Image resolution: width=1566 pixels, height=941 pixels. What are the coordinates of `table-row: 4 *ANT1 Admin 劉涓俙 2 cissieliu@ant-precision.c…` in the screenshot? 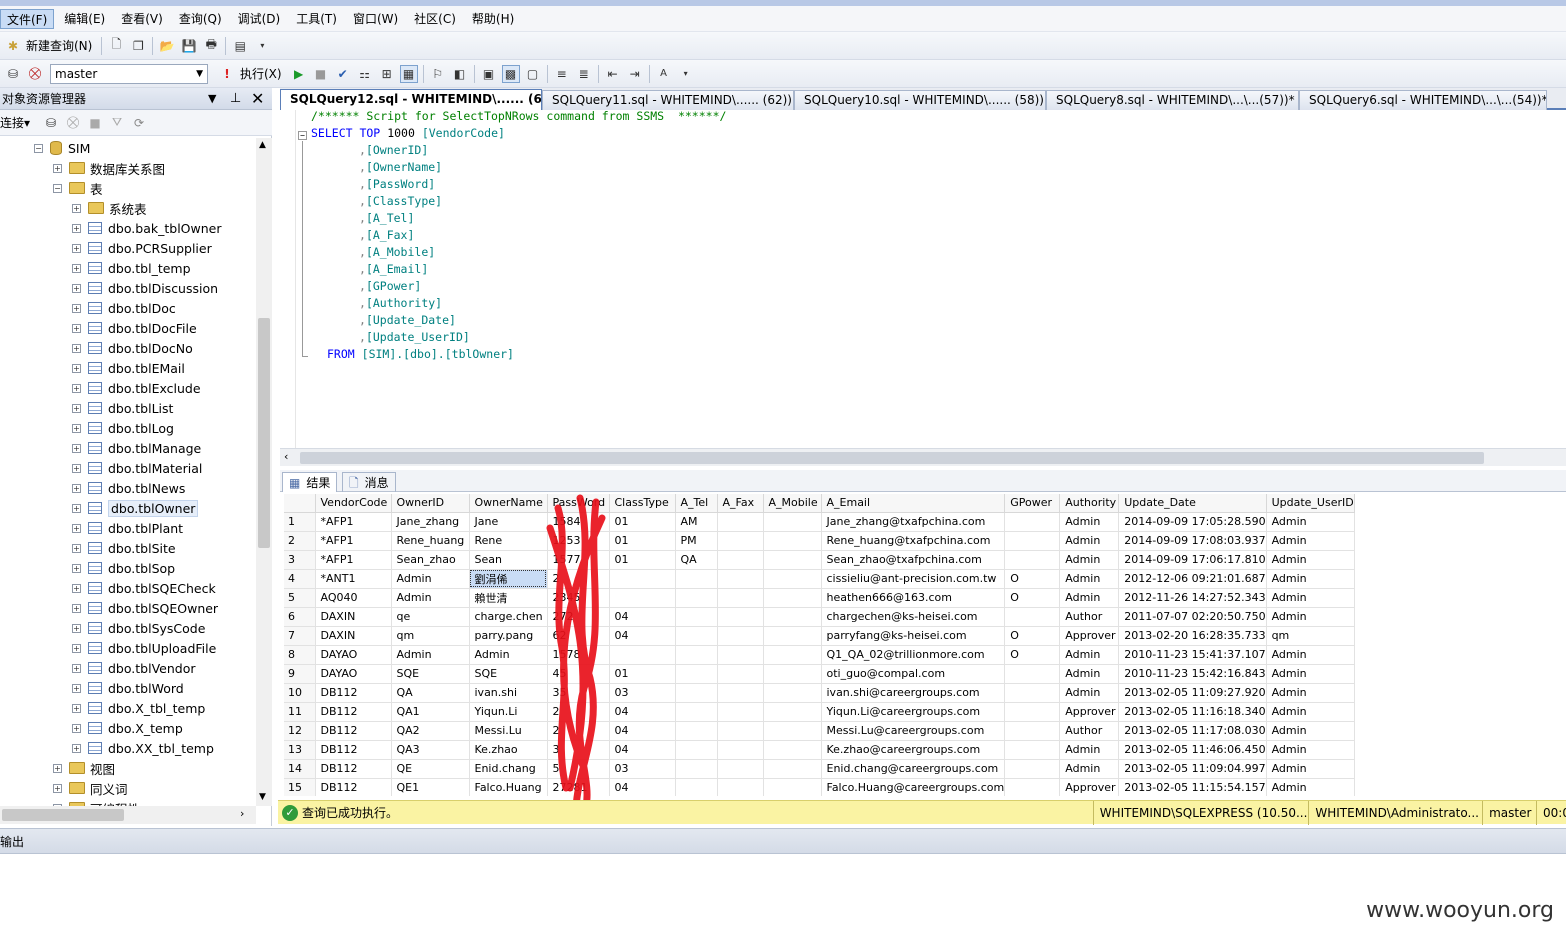 It's located at (819, 579).